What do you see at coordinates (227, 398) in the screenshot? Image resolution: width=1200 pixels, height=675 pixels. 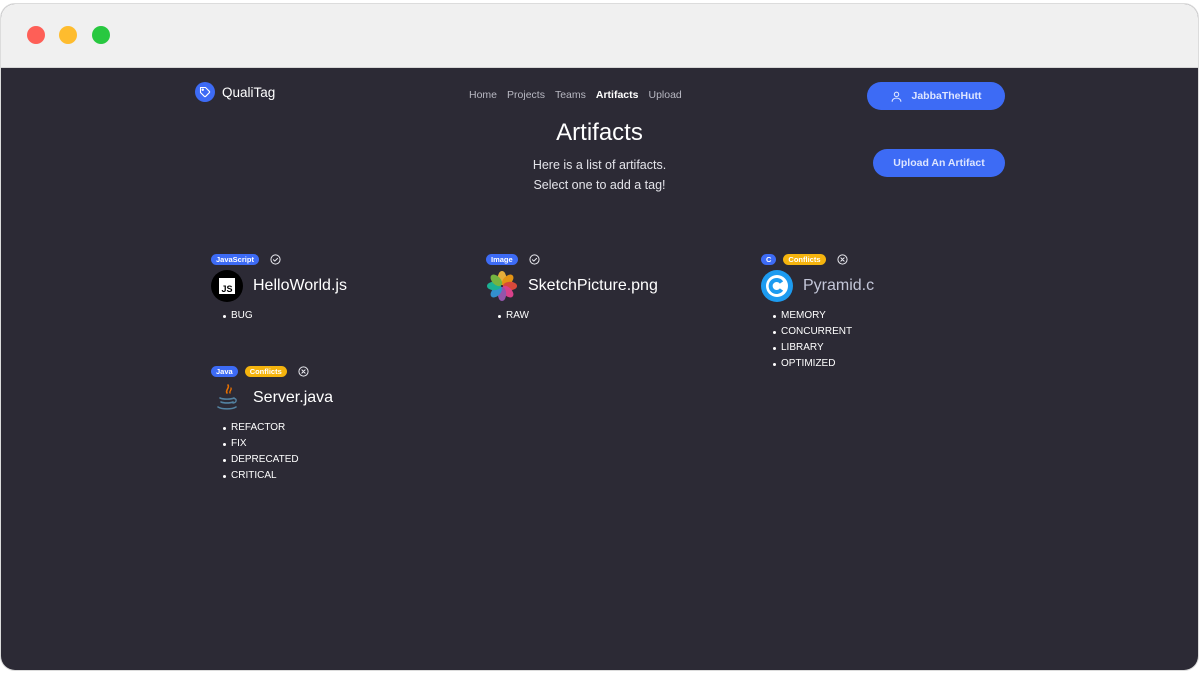 I see `java-icon` at bounding box center [227, 398].